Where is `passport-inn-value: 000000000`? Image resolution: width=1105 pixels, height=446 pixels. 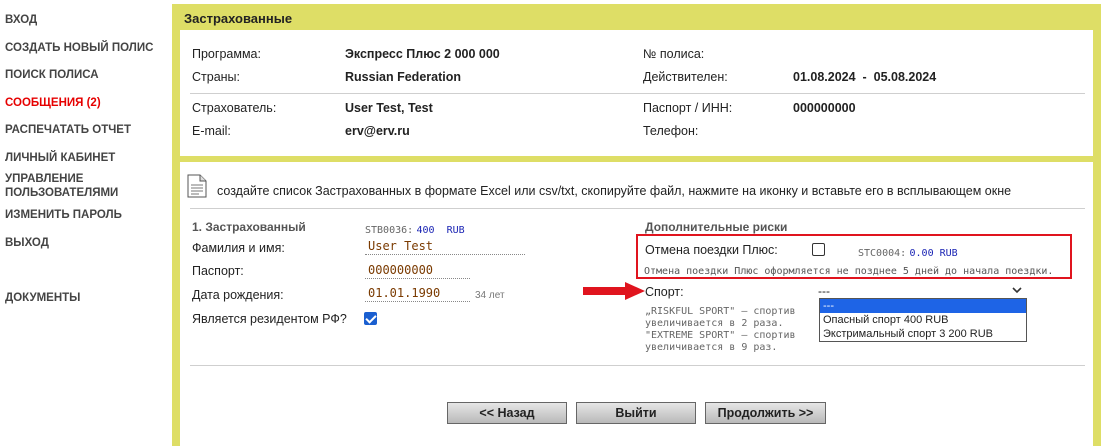 passport-inn-value: 000000000 is located at coordinates (824, 108).